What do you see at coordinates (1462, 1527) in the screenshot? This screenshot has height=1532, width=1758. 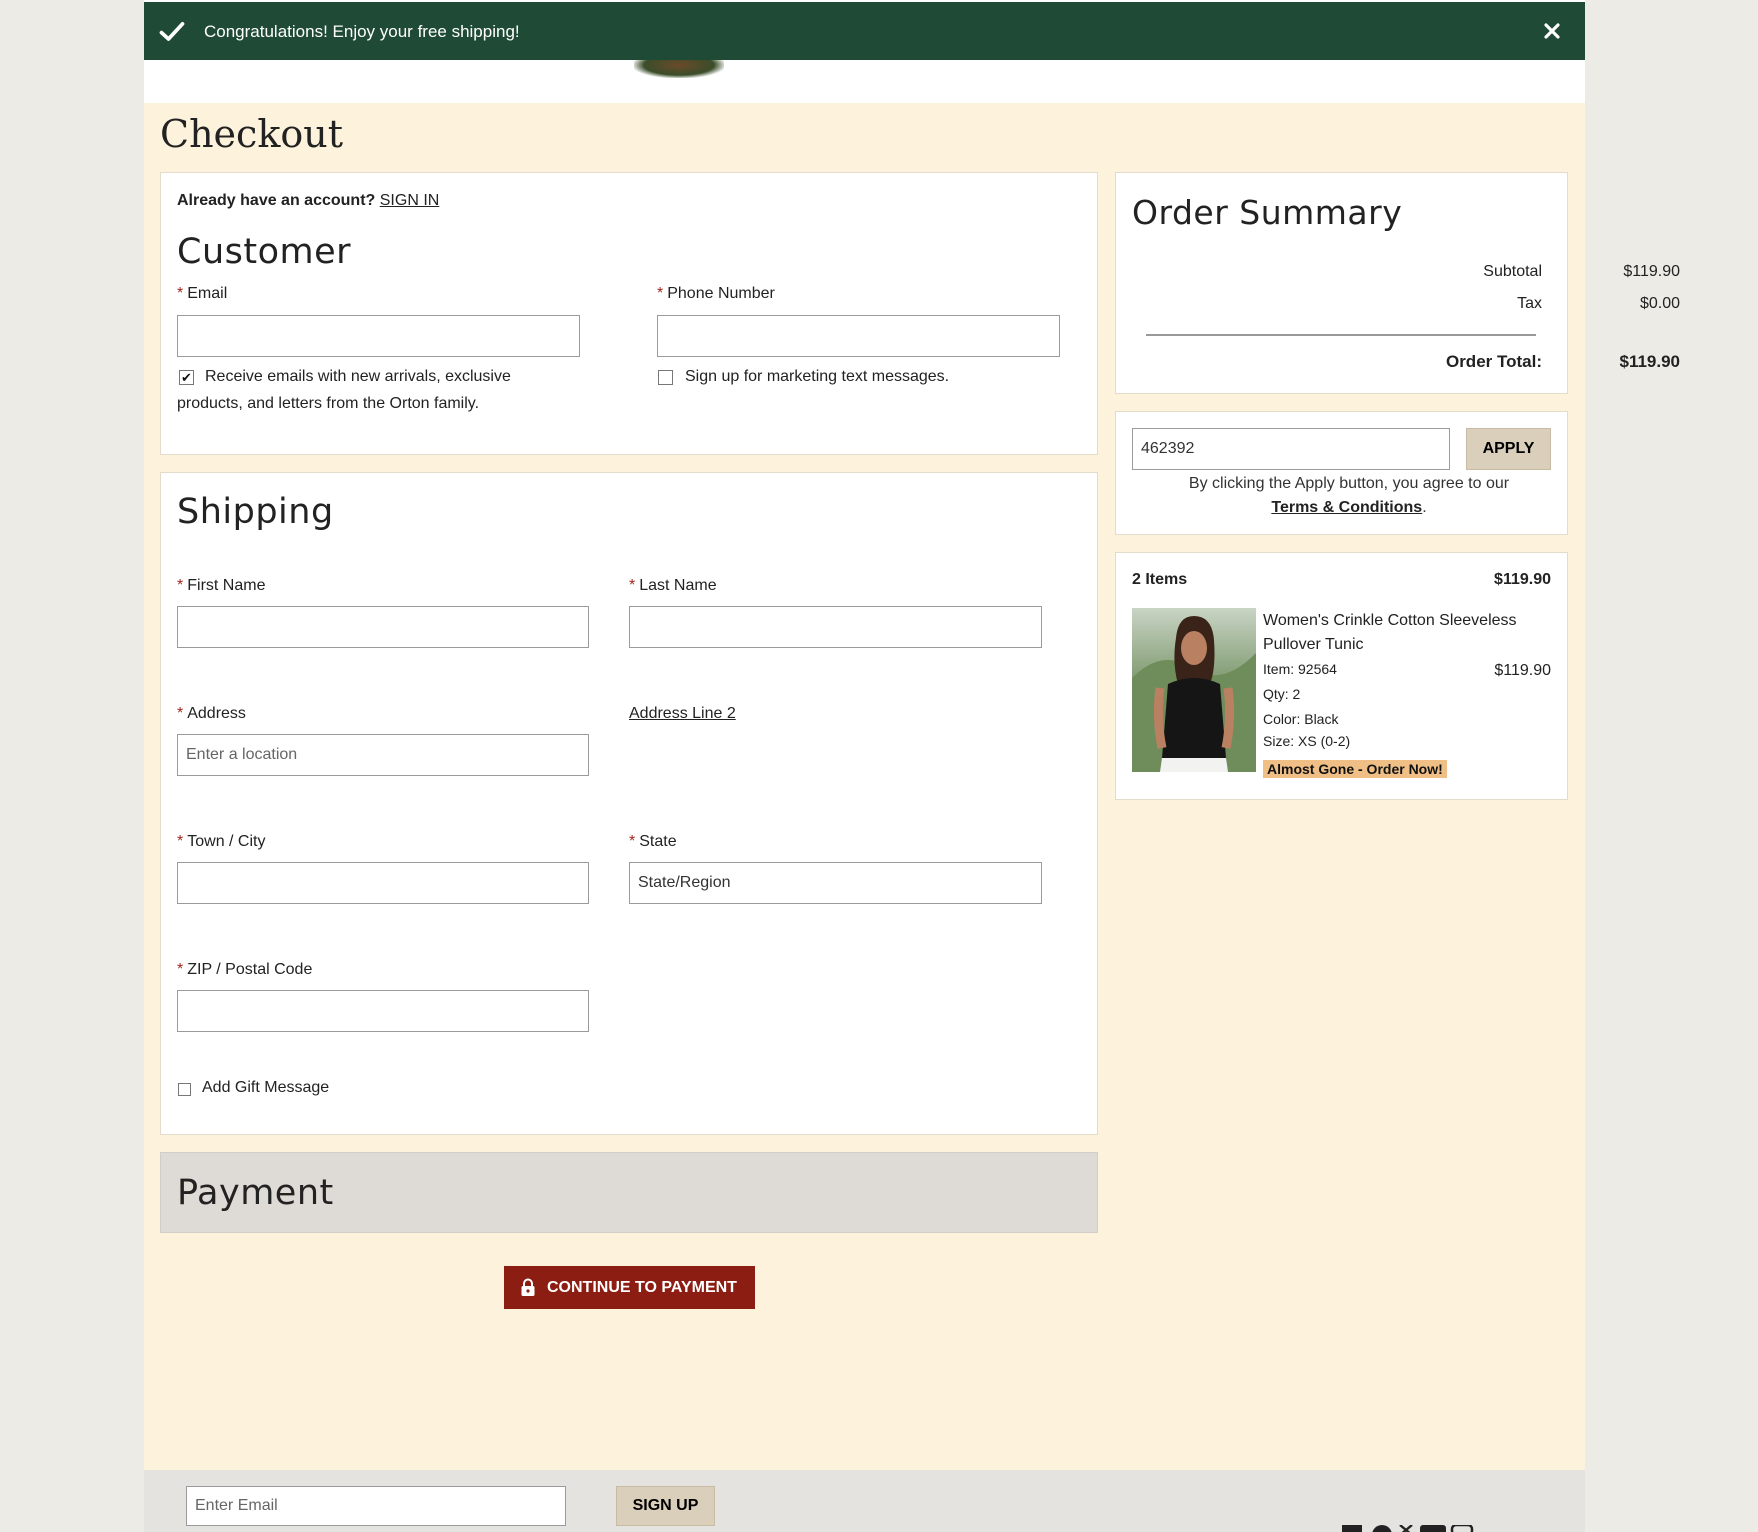 I see `instagram-icon` at bounding box center [1462, 1527].